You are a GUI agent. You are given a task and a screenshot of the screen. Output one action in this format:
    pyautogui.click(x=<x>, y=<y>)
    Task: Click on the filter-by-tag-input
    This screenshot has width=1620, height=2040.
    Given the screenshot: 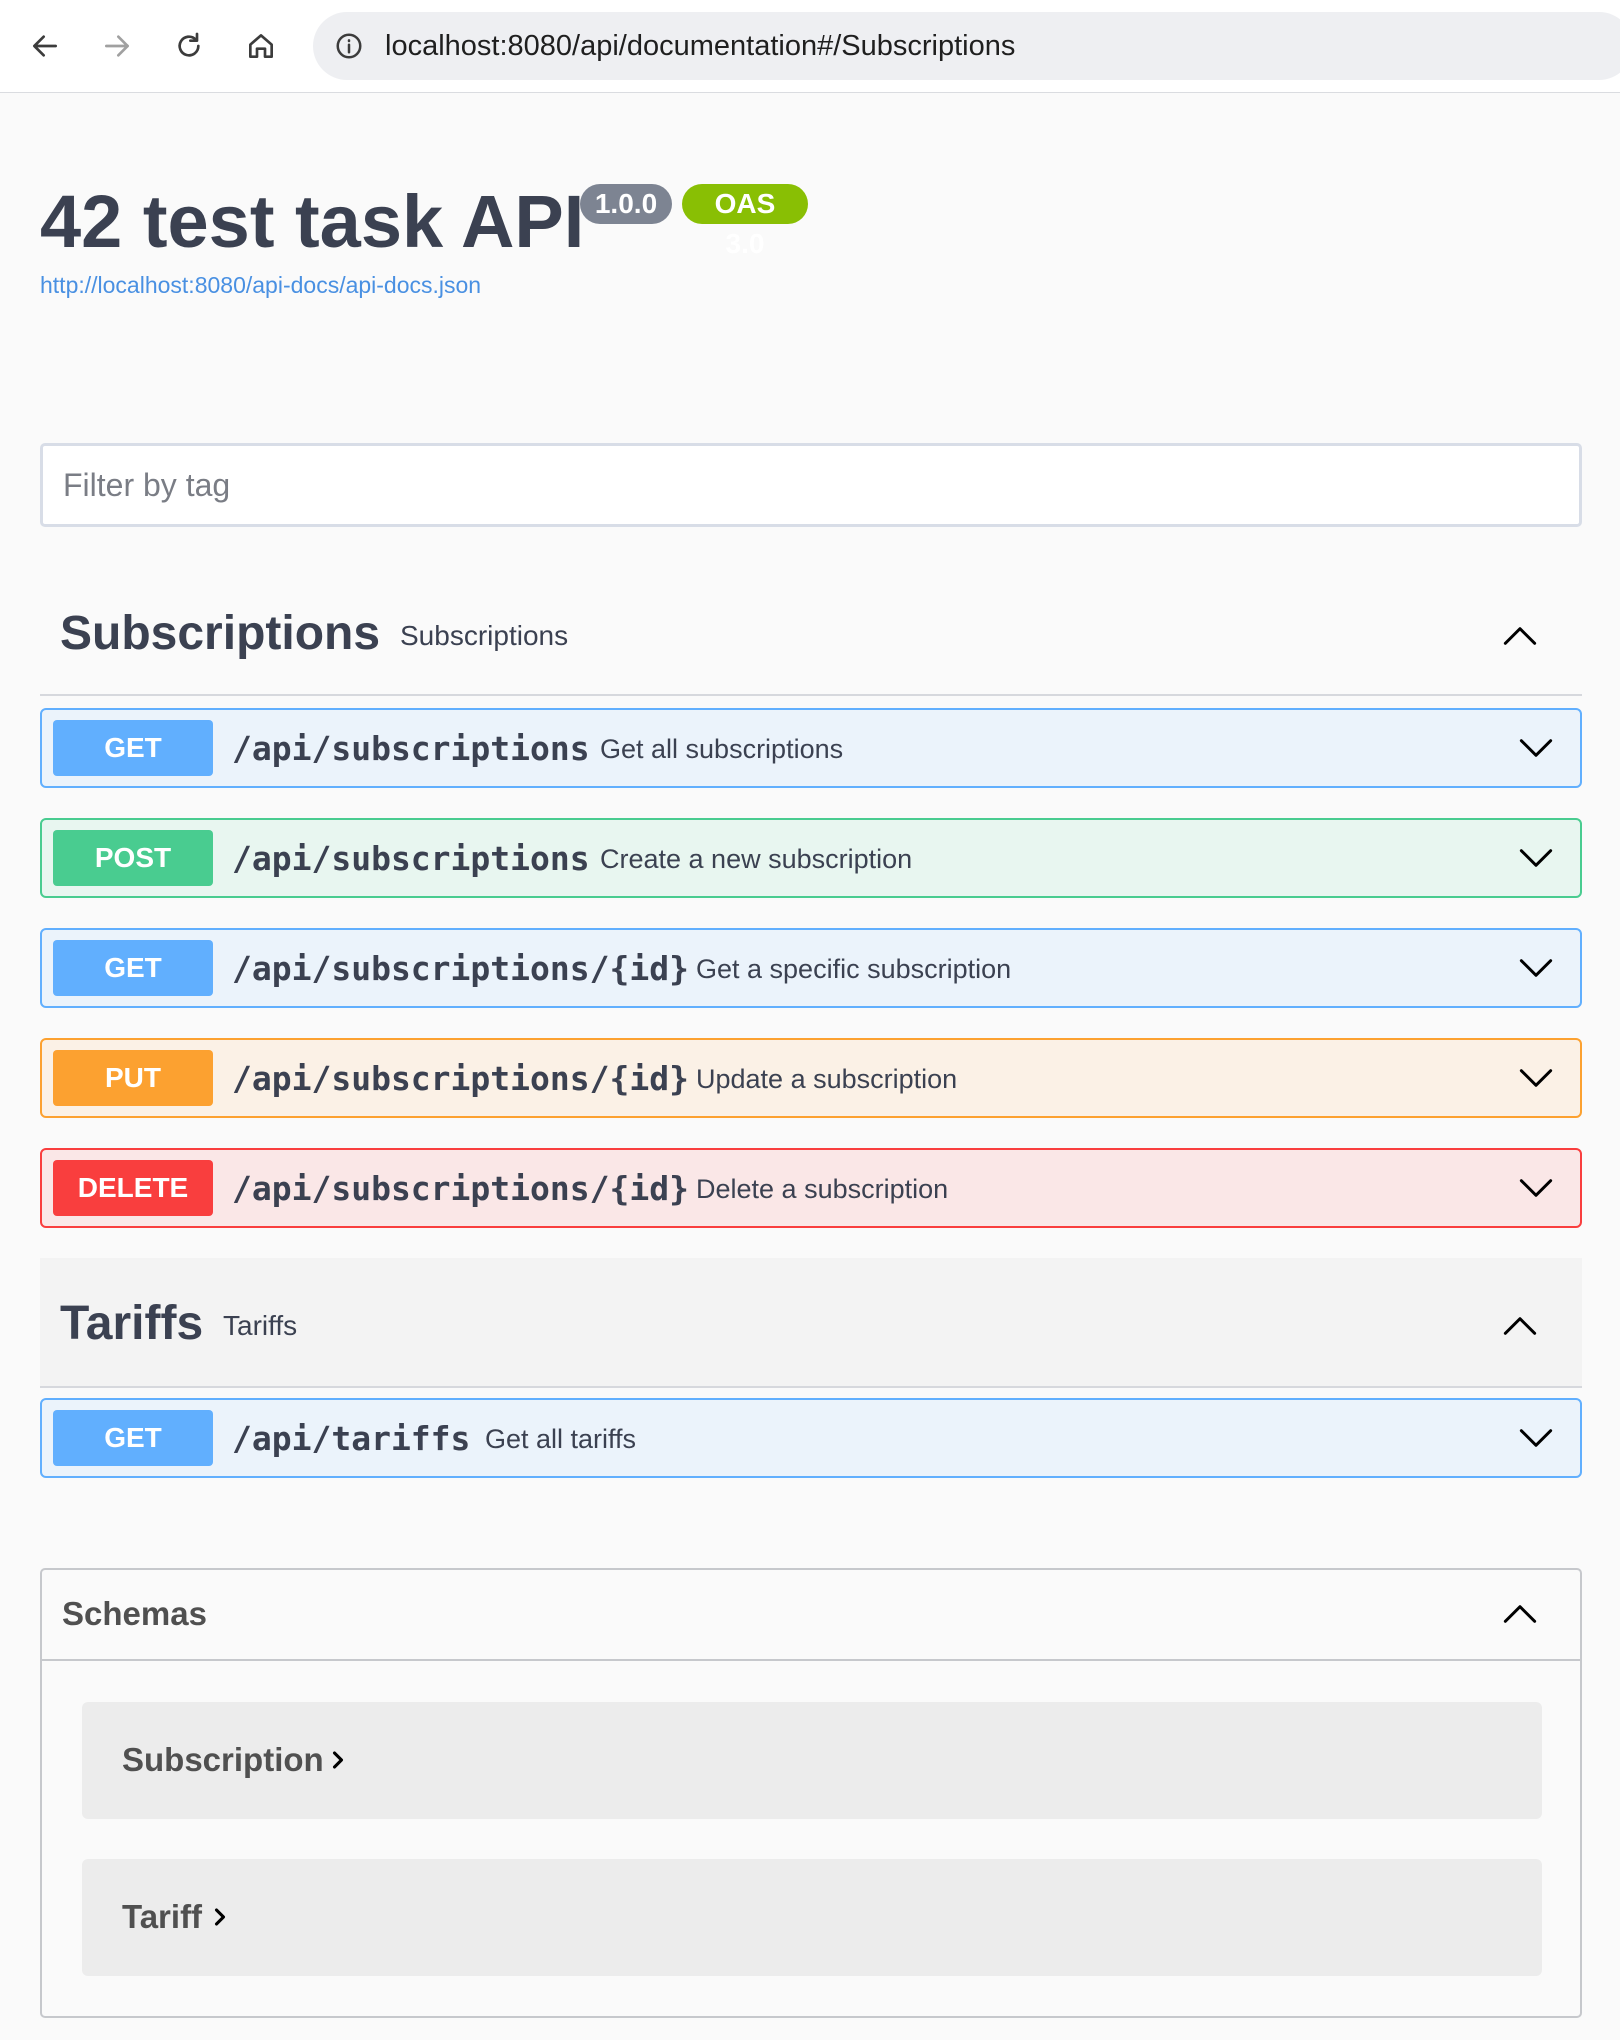 What is the action you would take?
    pyautogui.click(x=811, y=485)
    